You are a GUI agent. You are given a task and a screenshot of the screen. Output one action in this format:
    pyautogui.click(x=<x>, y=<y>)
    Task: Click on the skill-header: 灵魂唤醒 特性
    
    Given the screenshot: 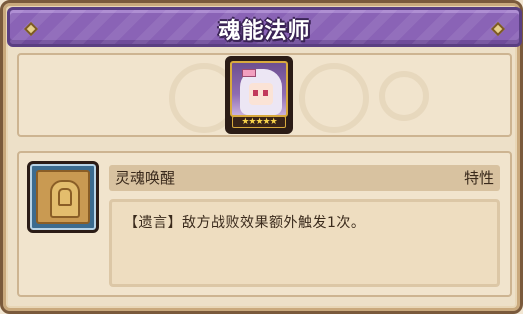 What is the action you would take?
    pyautogui.click(x=304, y=178)
    